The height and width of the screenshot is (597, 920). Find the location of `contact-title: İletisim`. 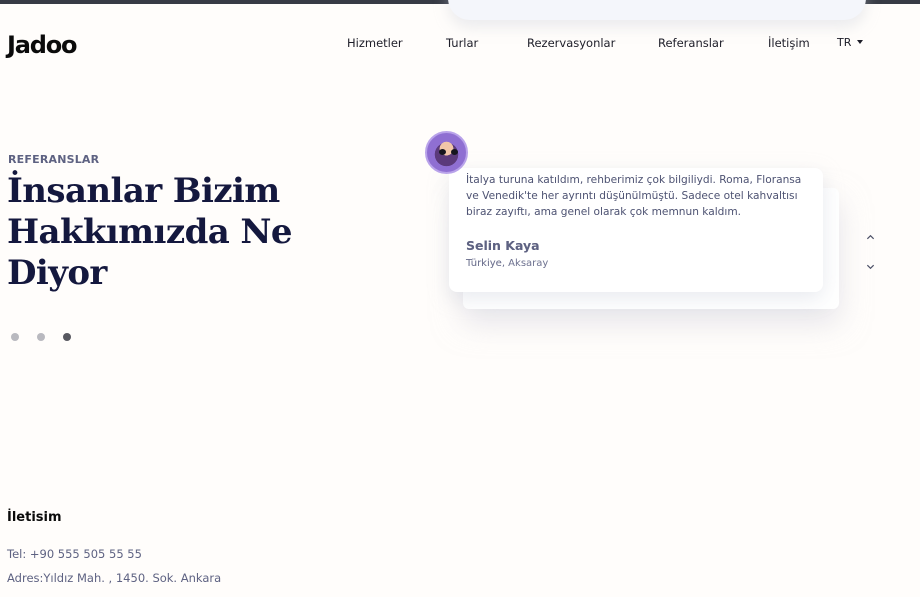

contact-title: İletisim is located at coordinates (34, 517).